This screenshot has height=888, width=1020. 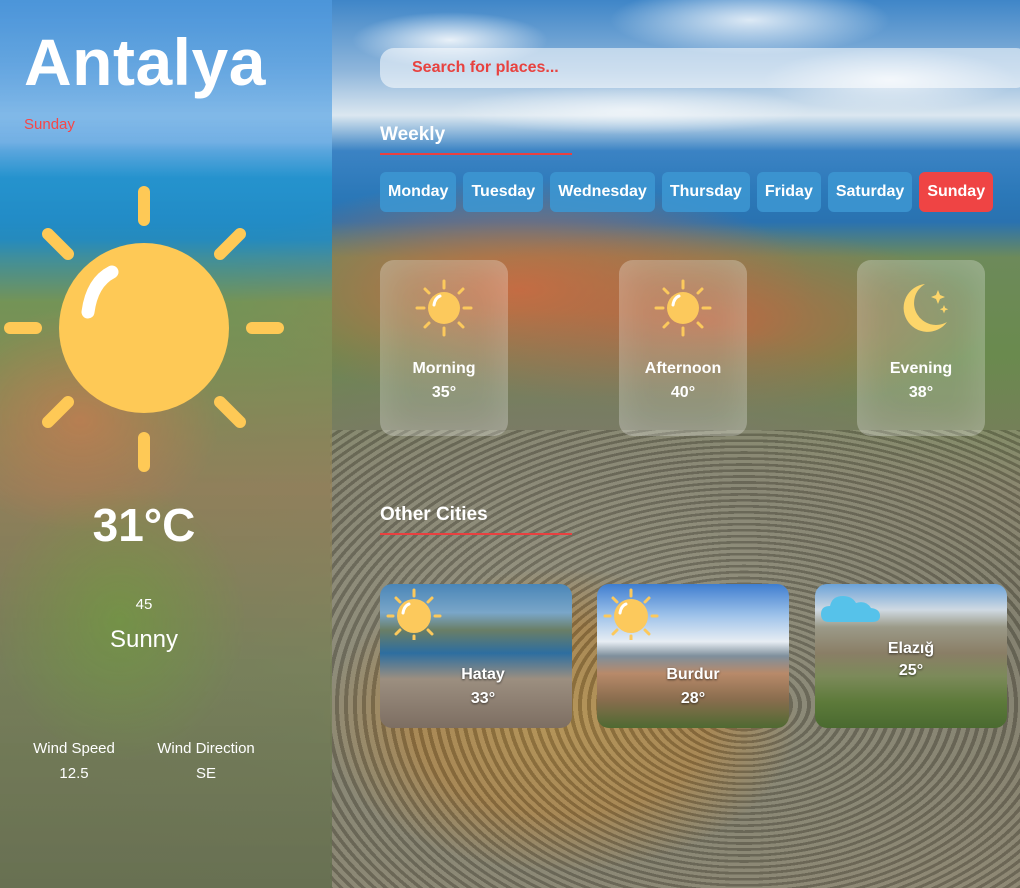 What do you see at coordinates (503, 192) in the screenshot?
I see `tab-tuesday: Tuesday` at bounding box center [503, 192].